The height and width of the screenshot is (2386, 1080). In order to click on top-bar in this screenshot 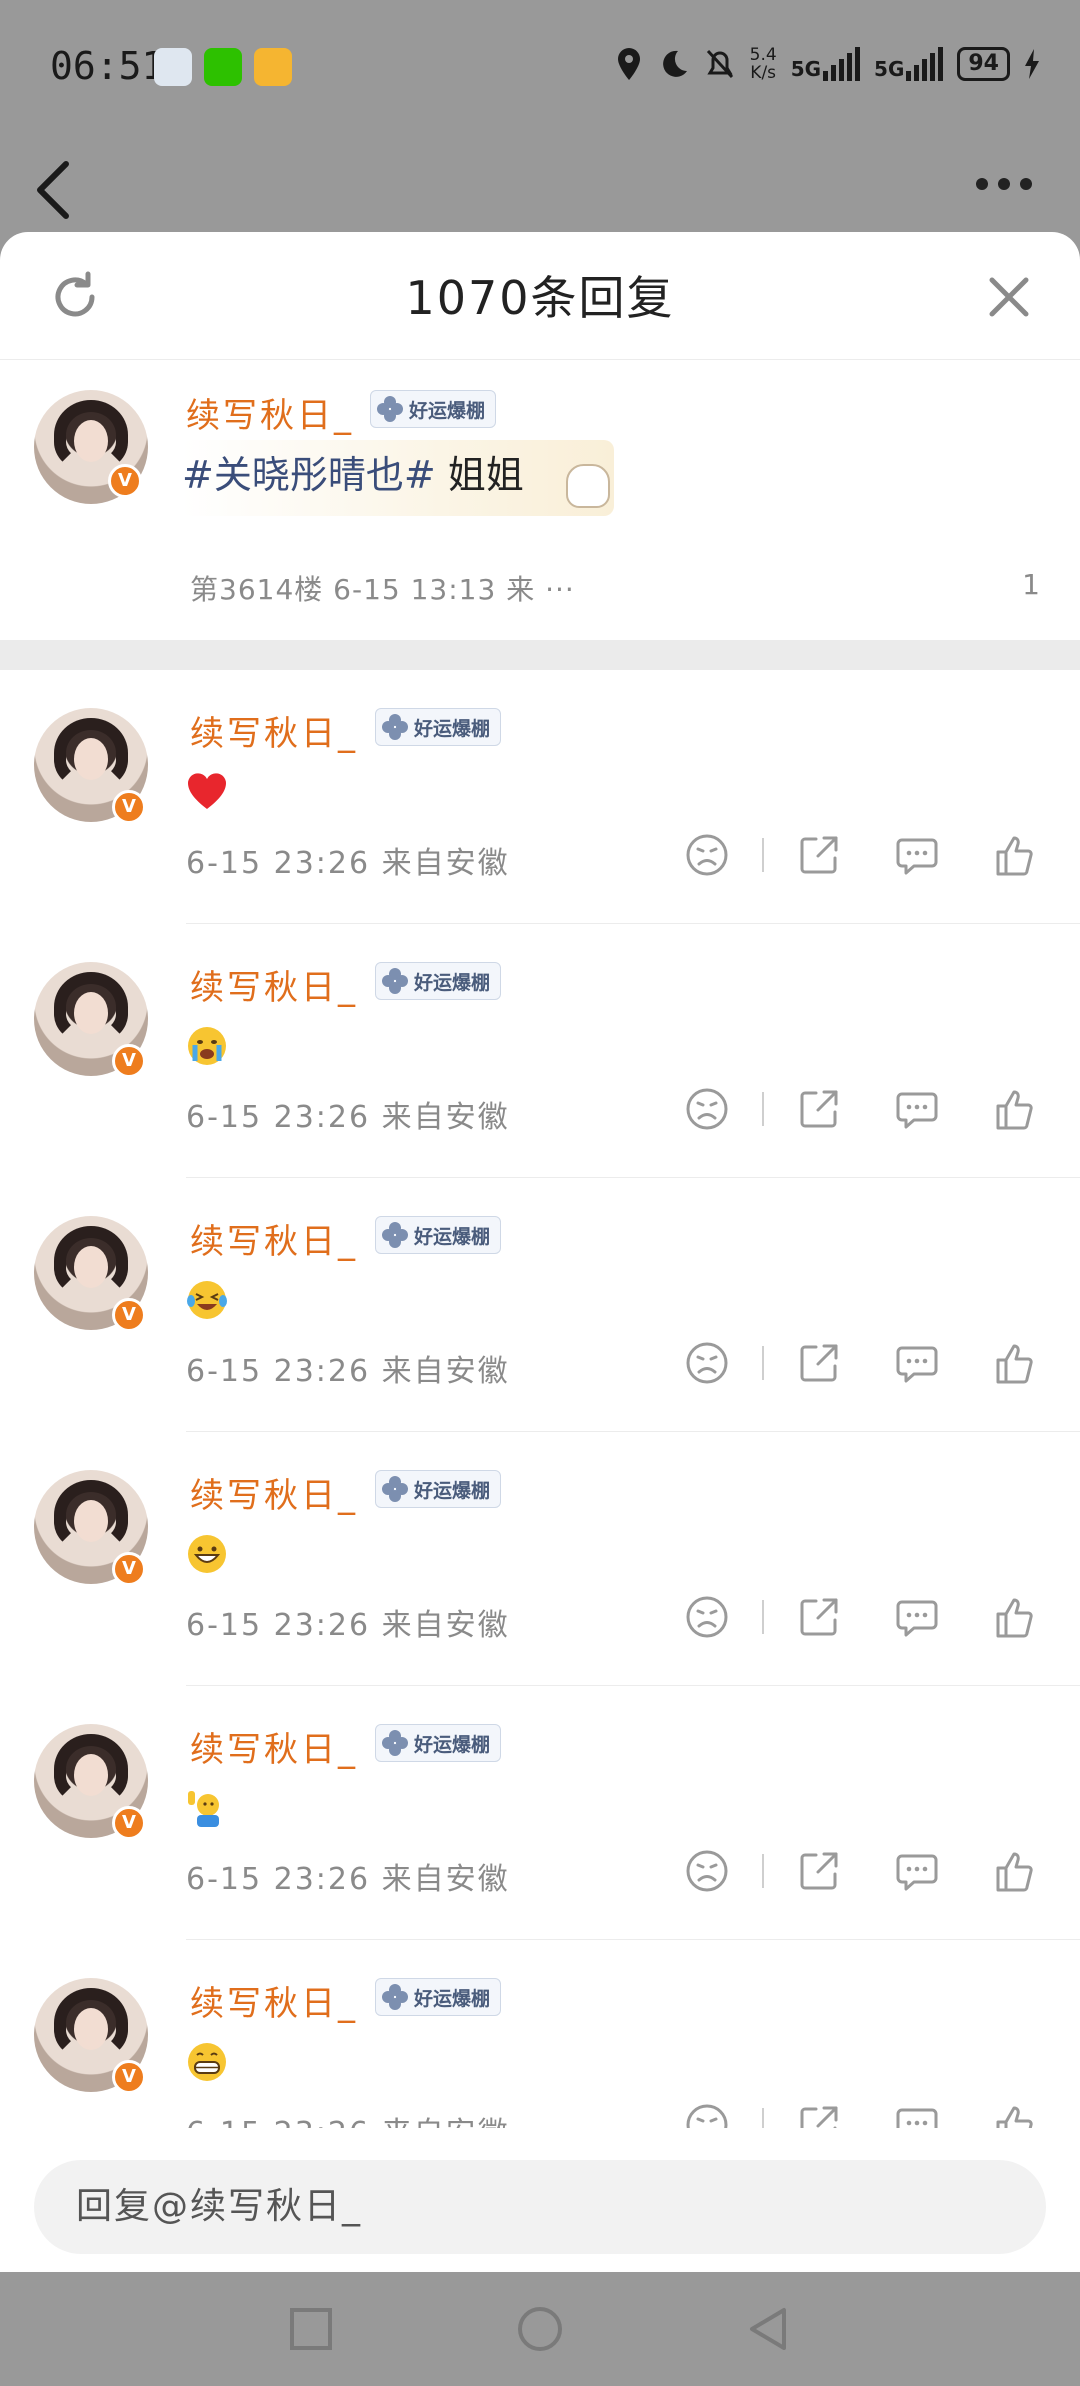, I will do `click(540, 187)`.